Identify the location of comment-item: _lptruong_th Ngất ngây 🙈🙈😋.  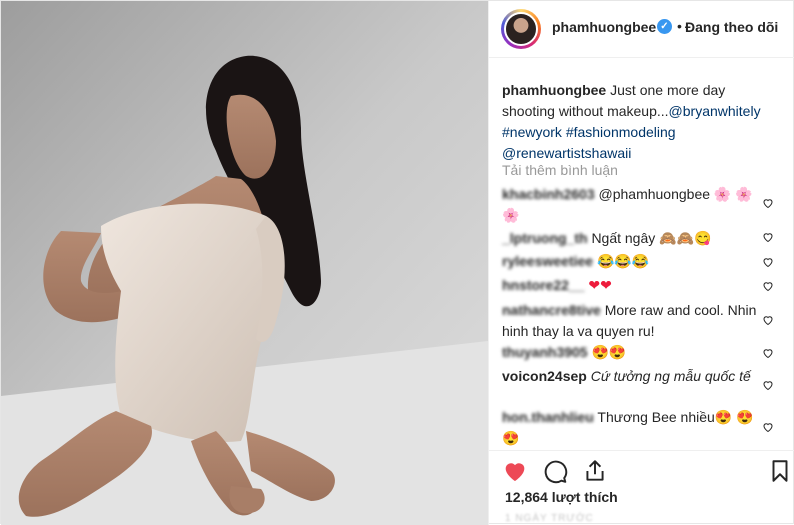
(632, 238).